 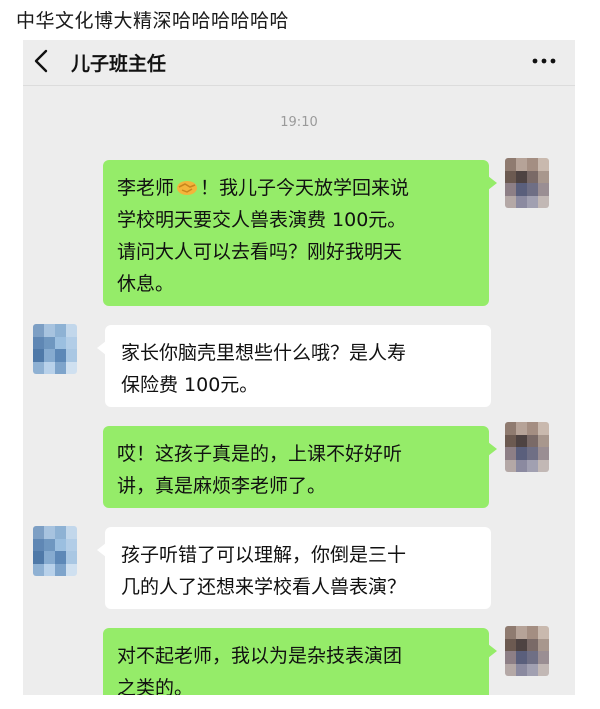 What do you see at coordinates (153, 21) in the screenshot?
I see `post-caption: 中华文化博大精深哈哈哈哈哈哈` at bounding box center [153, 21].